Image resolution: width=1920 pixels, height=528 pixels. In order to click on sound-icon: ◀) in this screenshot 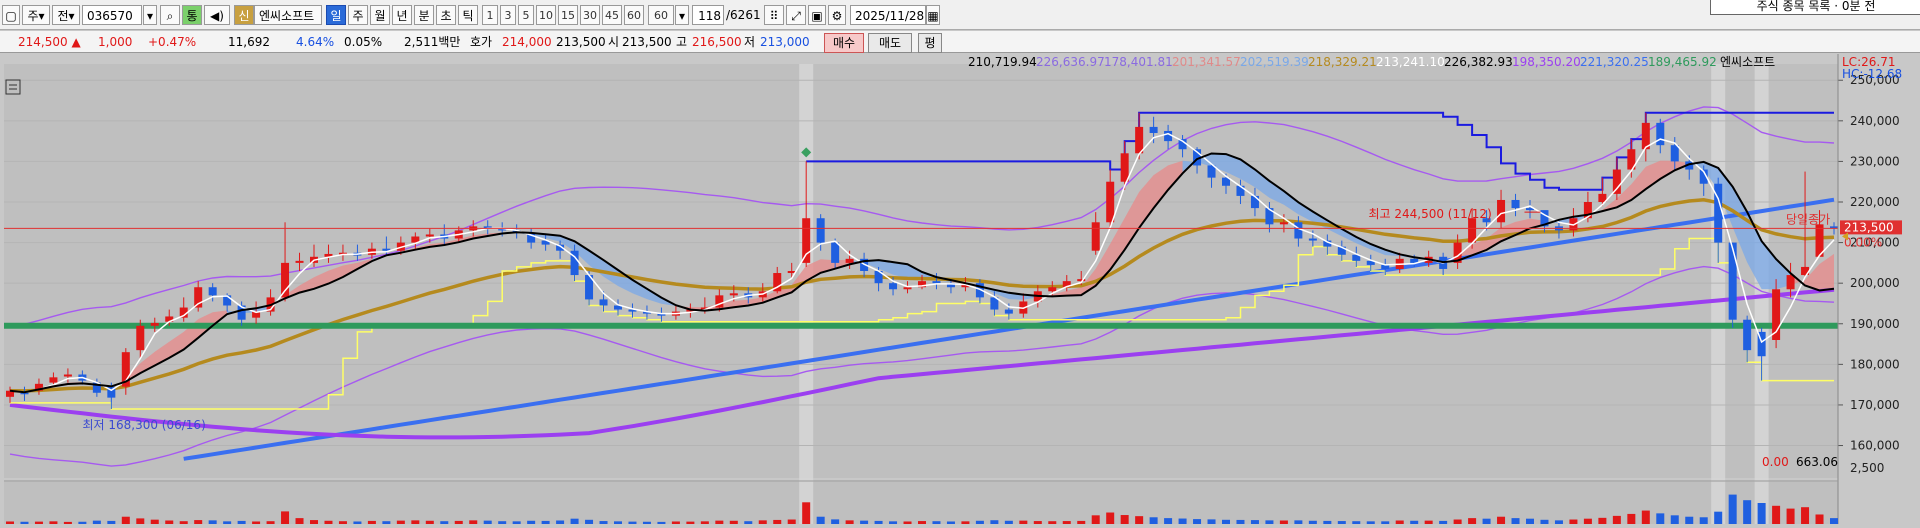, I will do `click(217, 15)`.